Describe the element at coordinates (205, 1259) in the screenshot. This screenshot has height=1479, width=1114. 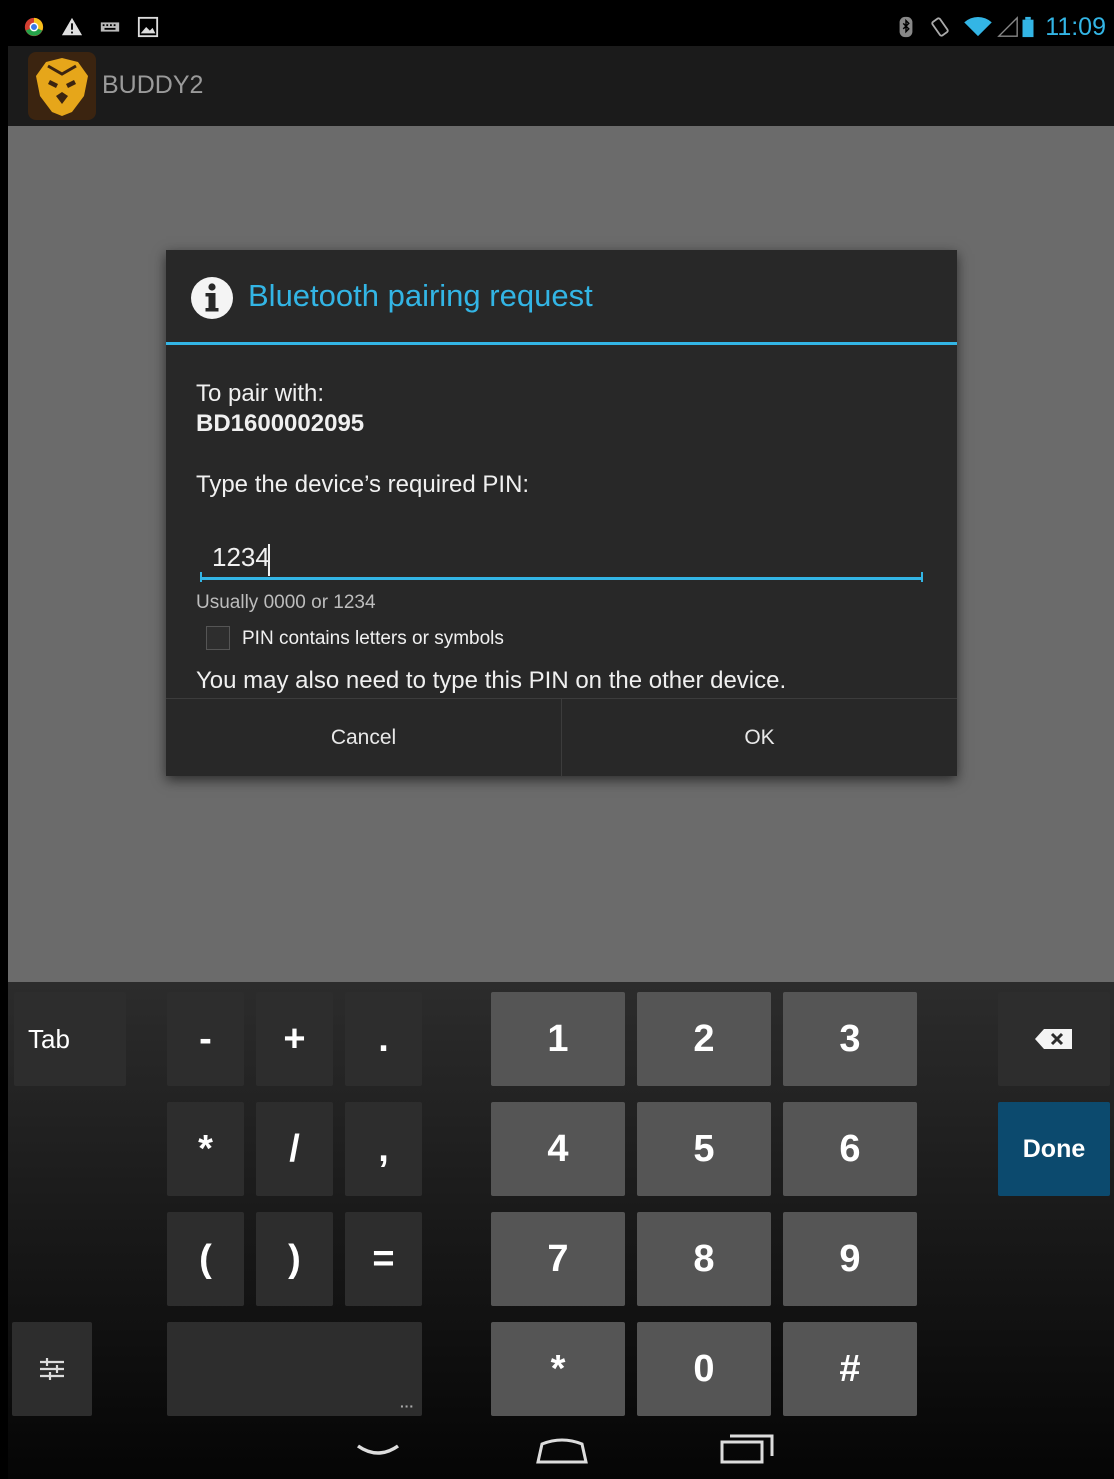
I see `key-open-paren: (` at that location.